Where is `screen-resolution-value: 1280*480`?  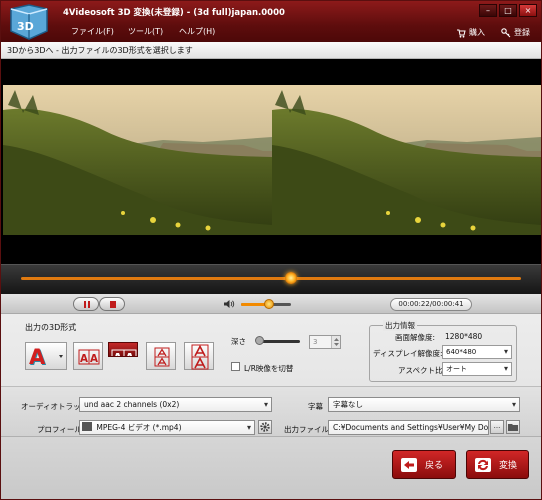 screen-resolution-value: 1280*480 is located at coordinates (464, 336).